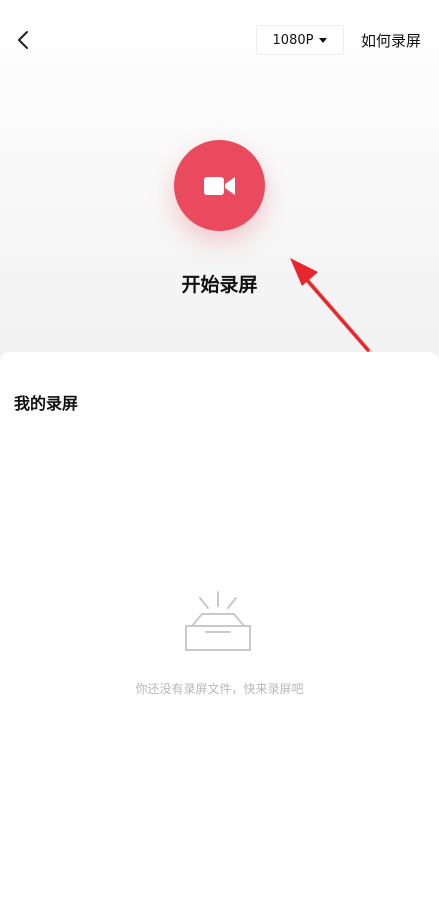  I want to click on start-record-button, so click(219, 185).